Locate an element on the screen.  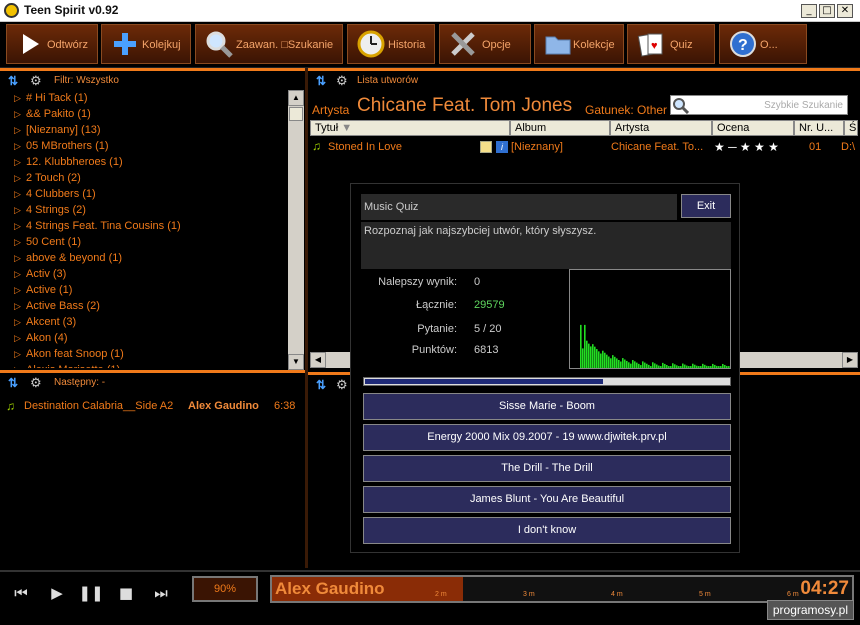
list-item: ▷ 4 Strings (2) is located at coordinates (145, 210).